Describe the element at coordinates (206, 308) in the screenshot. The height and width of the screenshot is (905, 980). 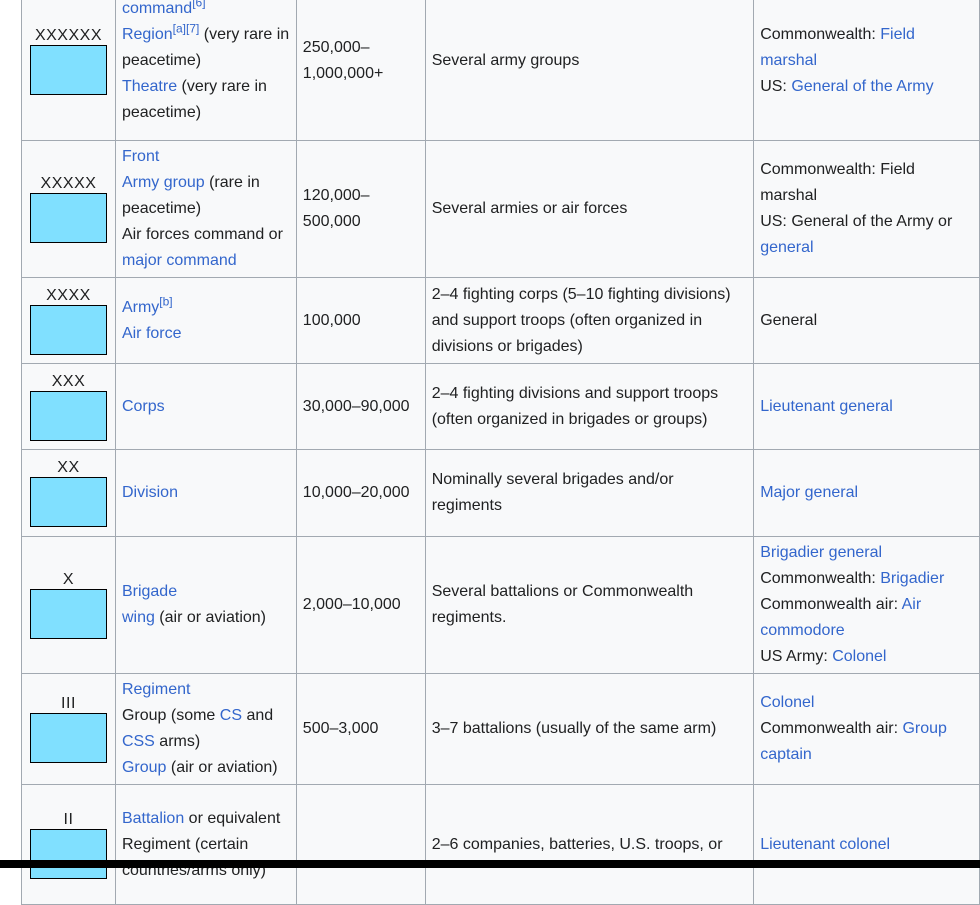
I see `cell-line: Army[b]` at that location.